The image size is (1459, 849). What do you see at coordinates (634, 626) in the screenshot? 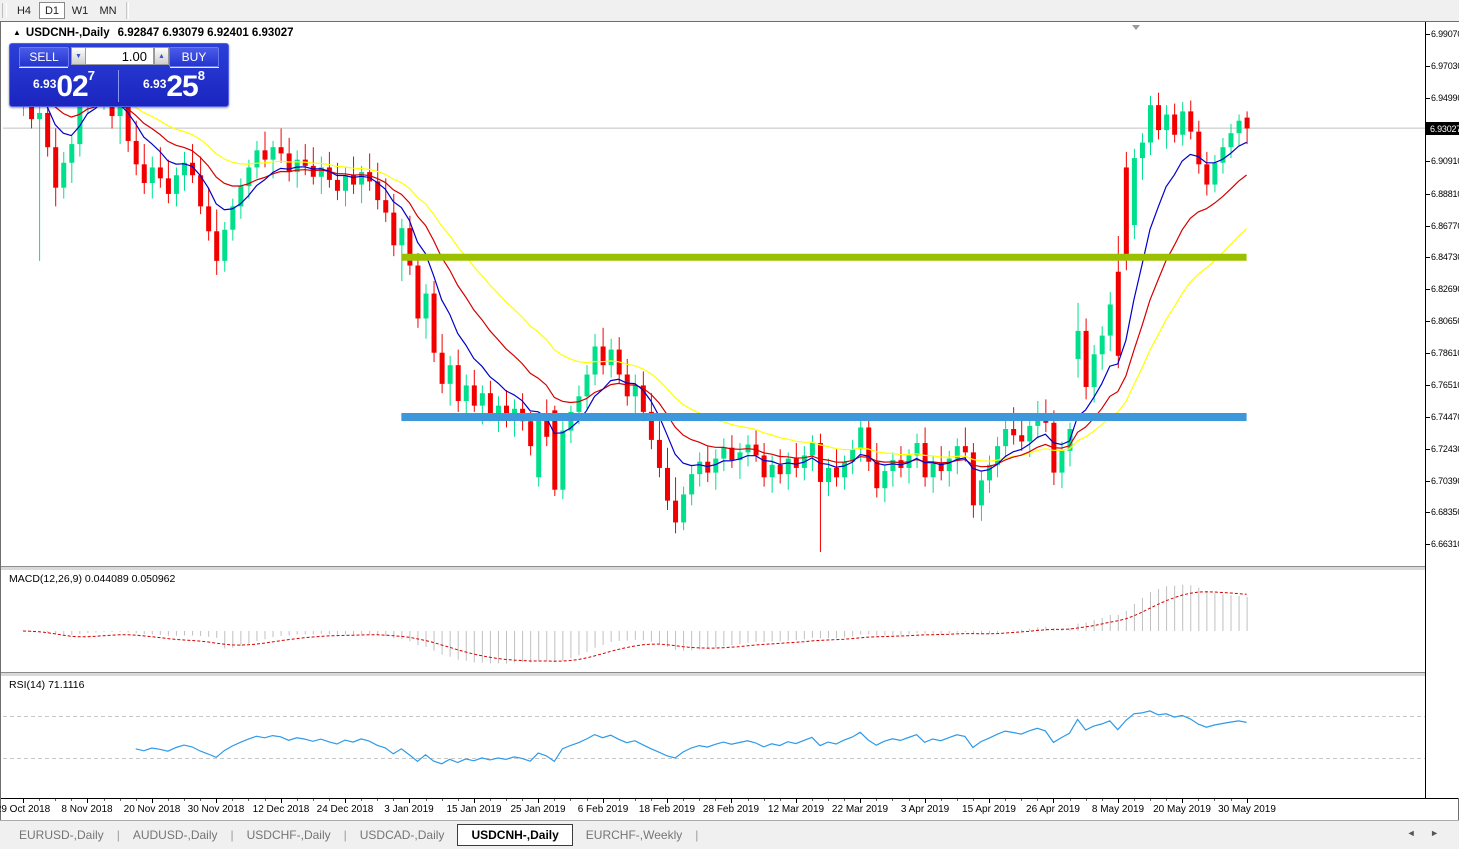
I see `macd-signal-line` at bounding box center [634, 626].